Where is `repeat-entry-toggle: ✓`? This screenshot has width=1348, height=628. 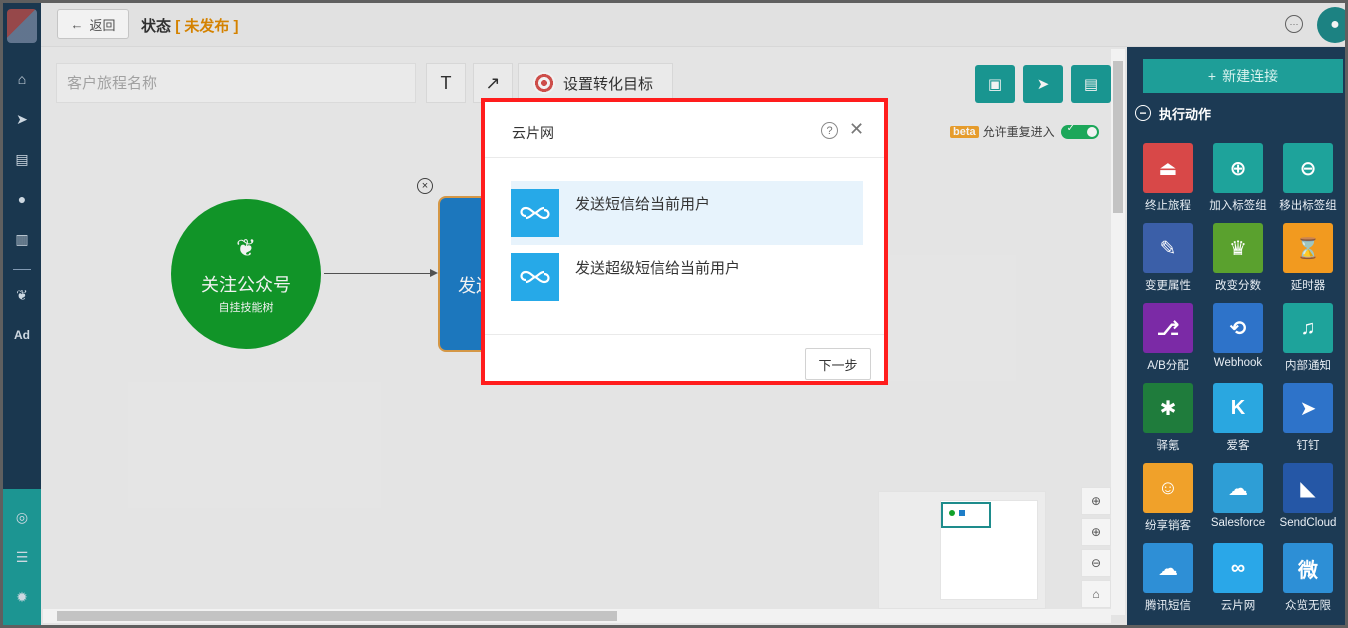 repeat-entry-toggle: ✓ is located at coordinates (1079, 131).